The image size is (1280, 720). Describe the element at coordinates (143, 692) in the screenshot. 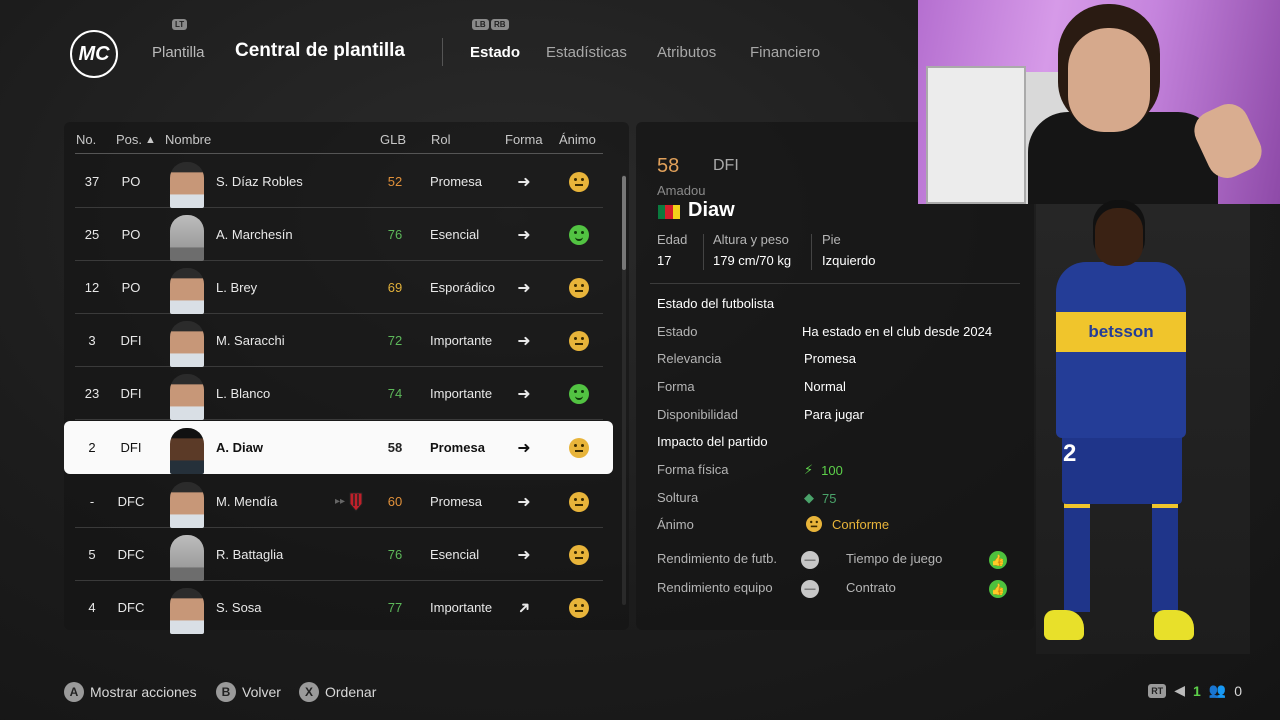

I see `mostrar-acciones-label: Mostrar acciones` at that location.